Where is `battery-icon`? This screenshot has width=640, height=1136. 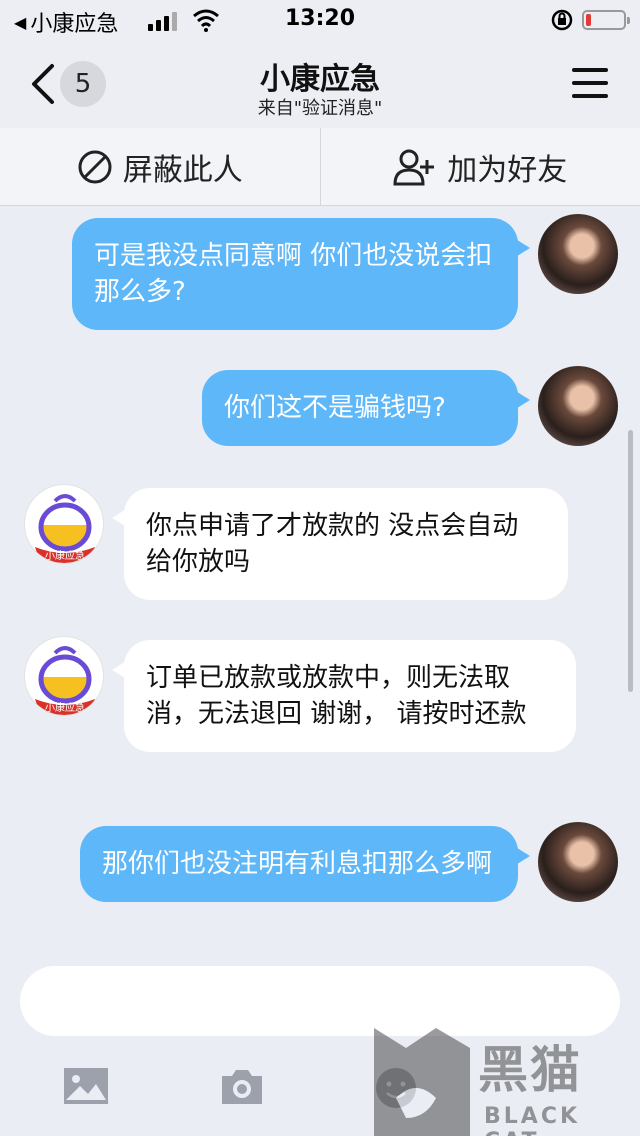
battery-icon is located at coordinates (606, 20).